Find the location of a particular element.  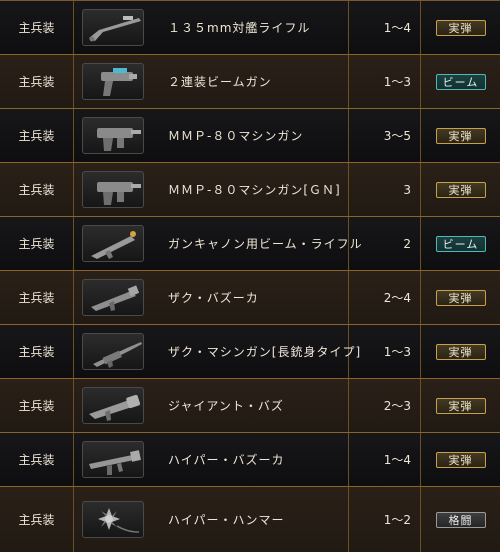

weapon-cell: ガンキャノン用ビーム・ライフル is located at coordinates (218, 243).